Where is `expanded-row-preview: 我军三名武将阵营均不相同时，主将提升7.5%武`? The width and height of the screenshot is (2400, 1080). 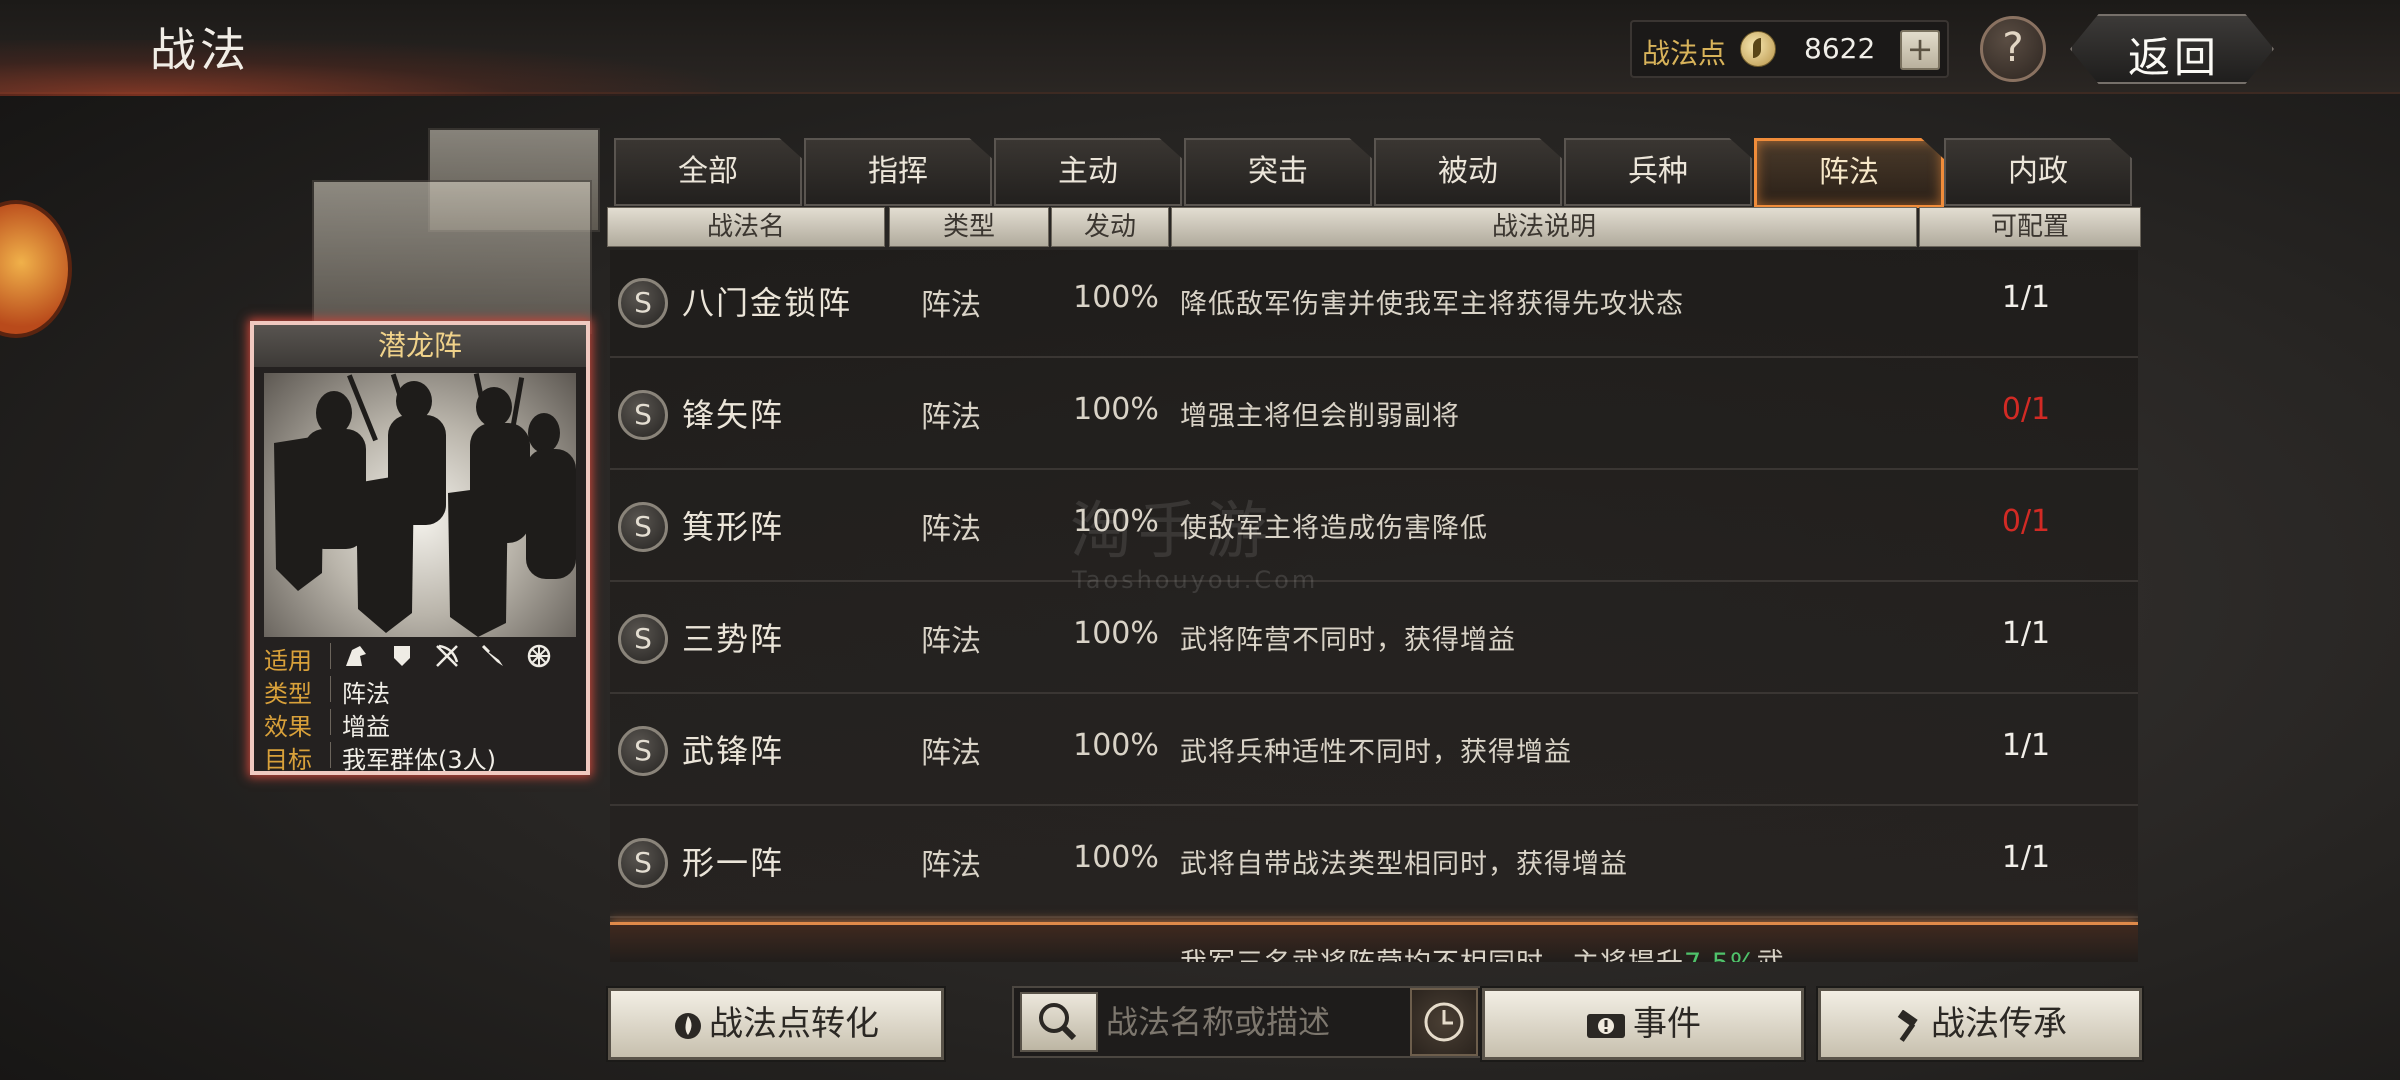 expanded-row-preview: 我军三名武将阵营均不相同时，主将提升7.5%武 is located at coordinates (1374, 942).